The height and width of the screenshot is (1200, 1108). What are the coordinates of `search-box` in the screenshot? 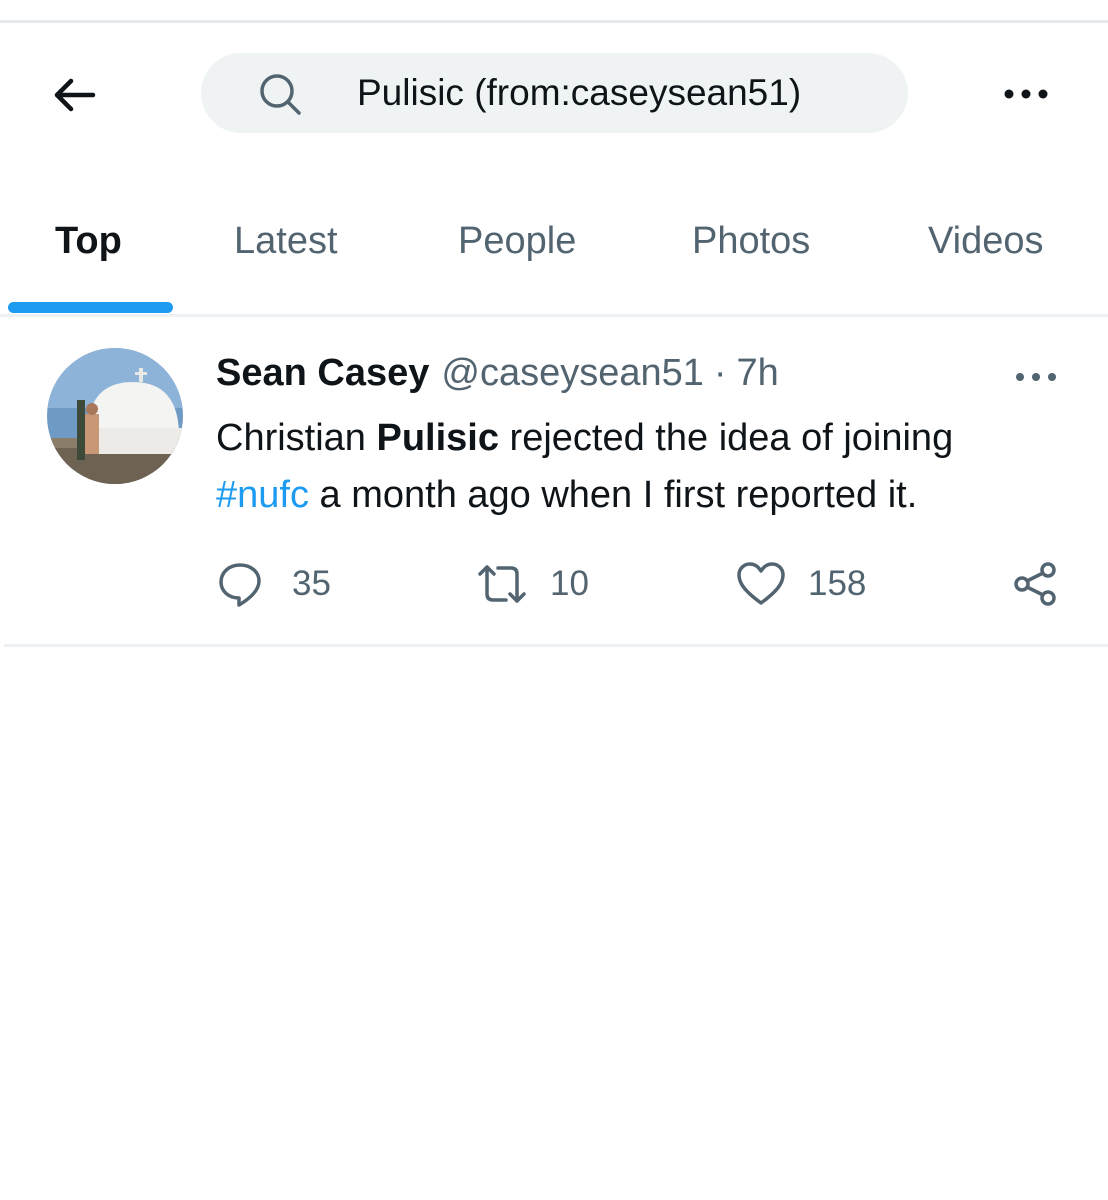 It's located at (554, 93).